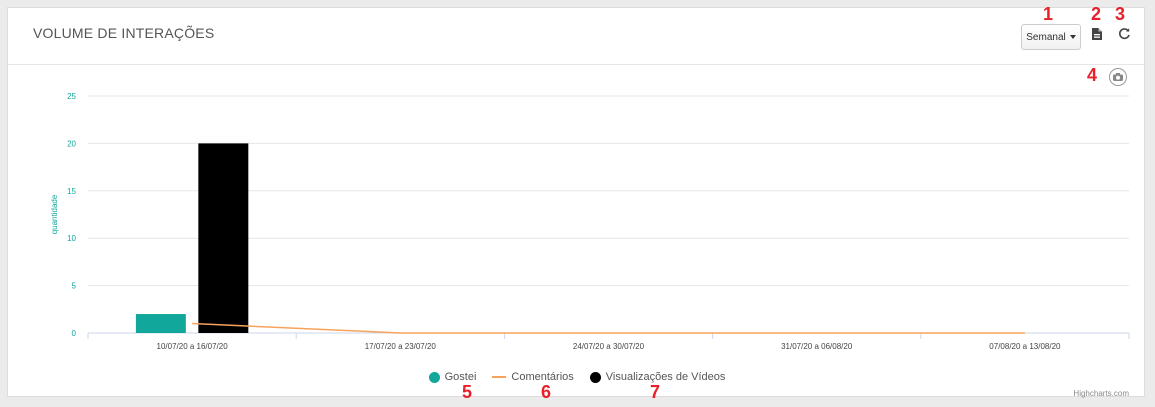 The width and height of the screenshot is (1155, 407). I want to click on bar-gostei, so click(160, 323).